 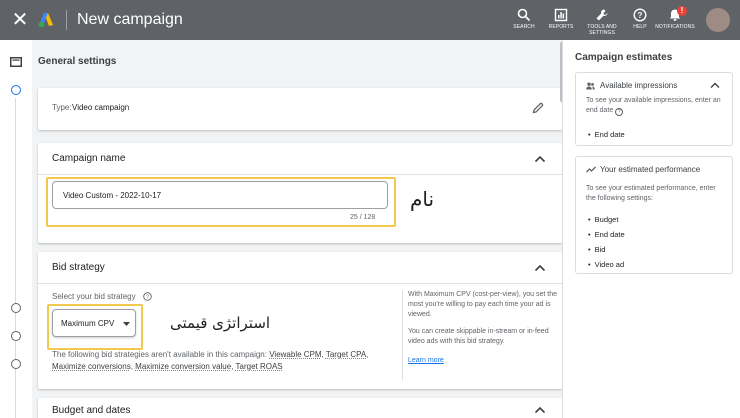 What do you see at coordinates (16, 62) in the screenshot?
I see `document-icon` at bounding box center [16, 62].